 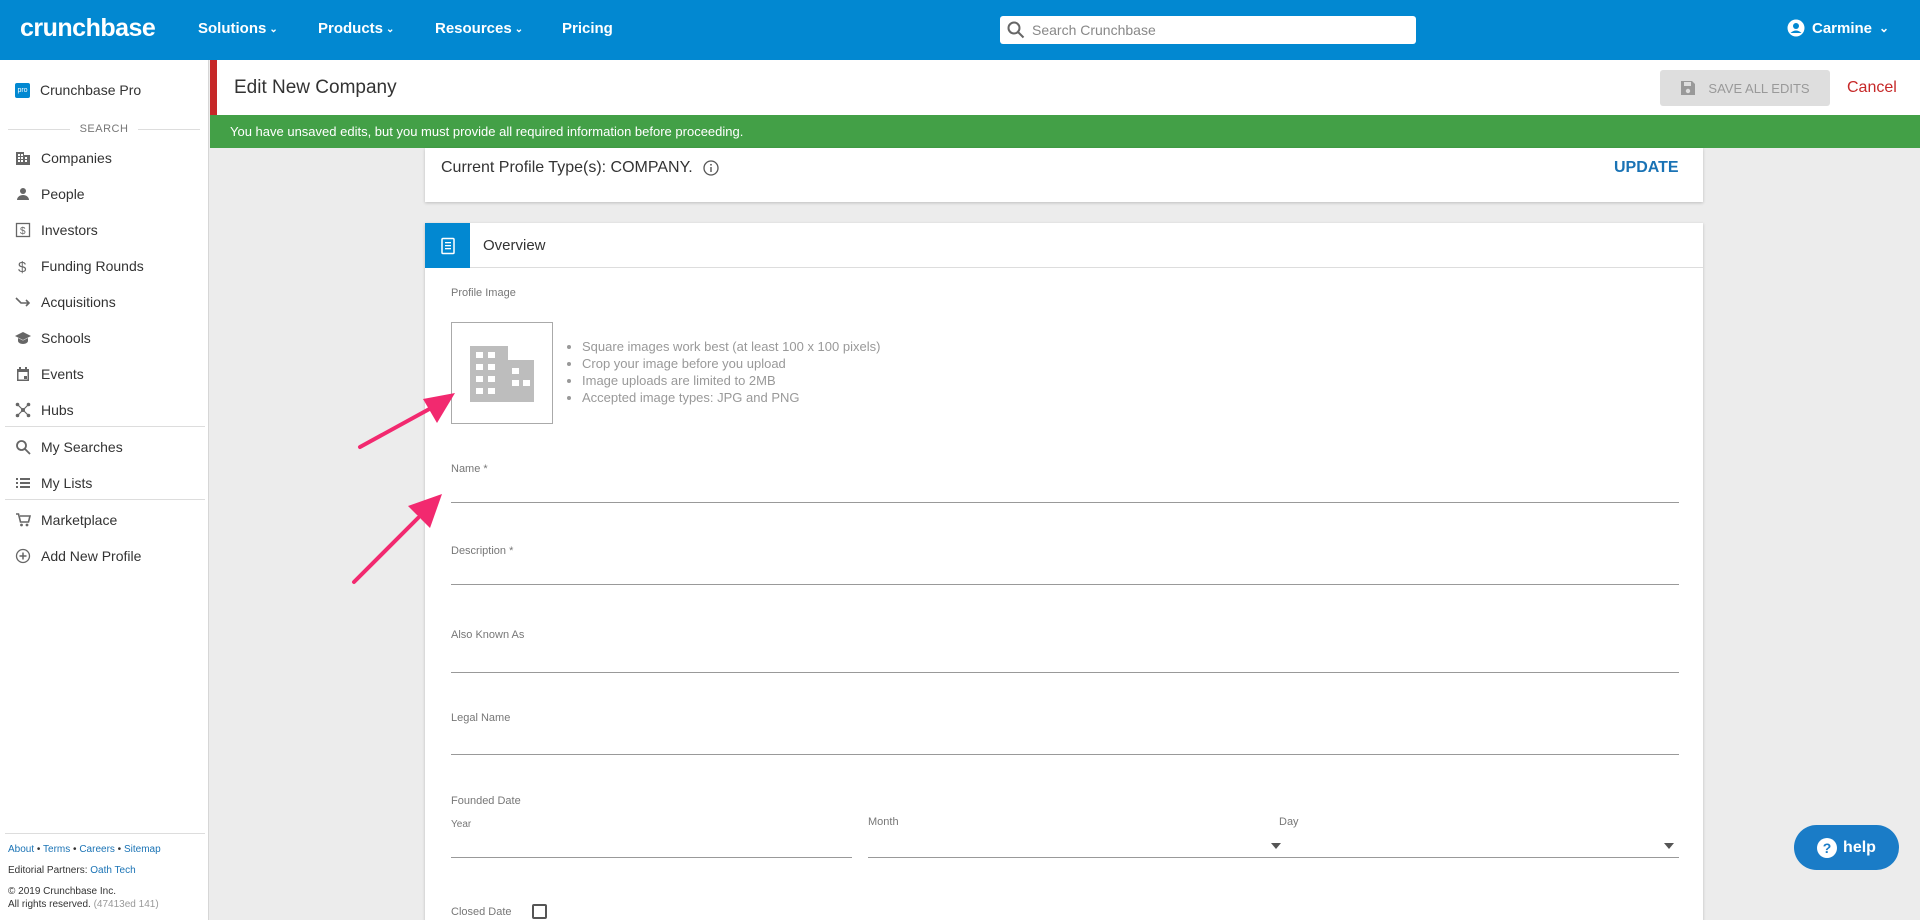 I want to click on editorial-partners: Editorial Partners: Oath Tech, so click(x=72, y=870).